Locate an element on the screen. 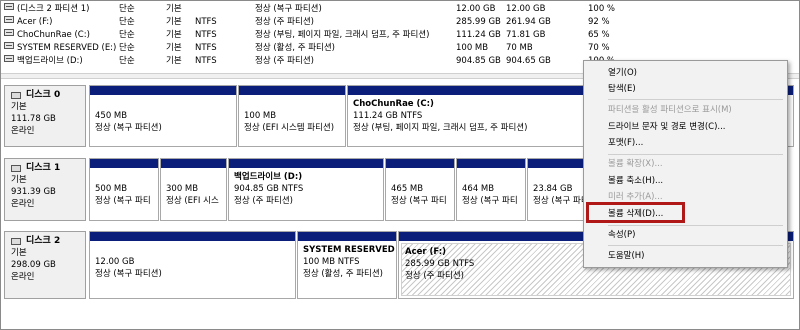  volume-capacity: 285.99 GB is located at coordinates (478, 22).